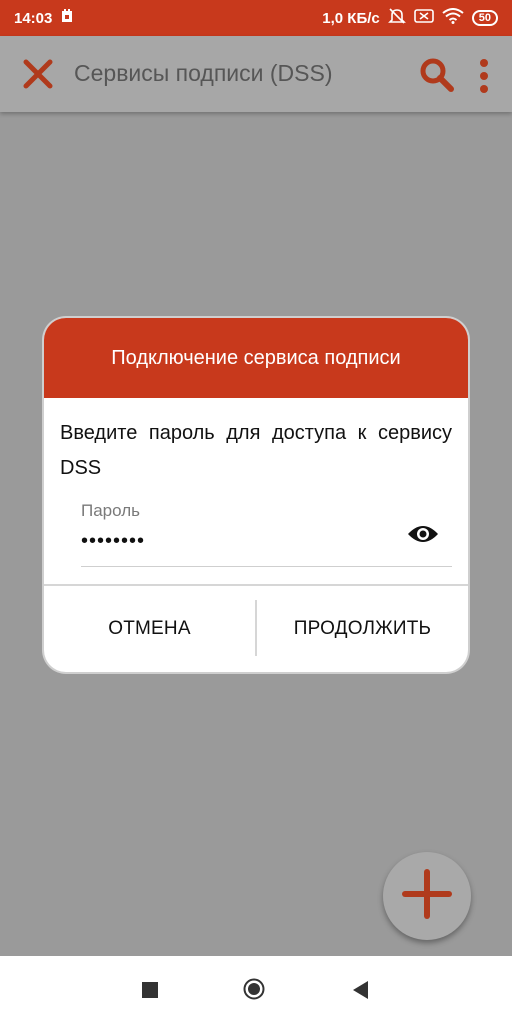 This screenshot has height=1024, width=512. What do you see at coordinates (362, 629) in the screenshot?
I see `continue-button: ПРОДОЛЖИТЬ` at bounding box center [362, 629].